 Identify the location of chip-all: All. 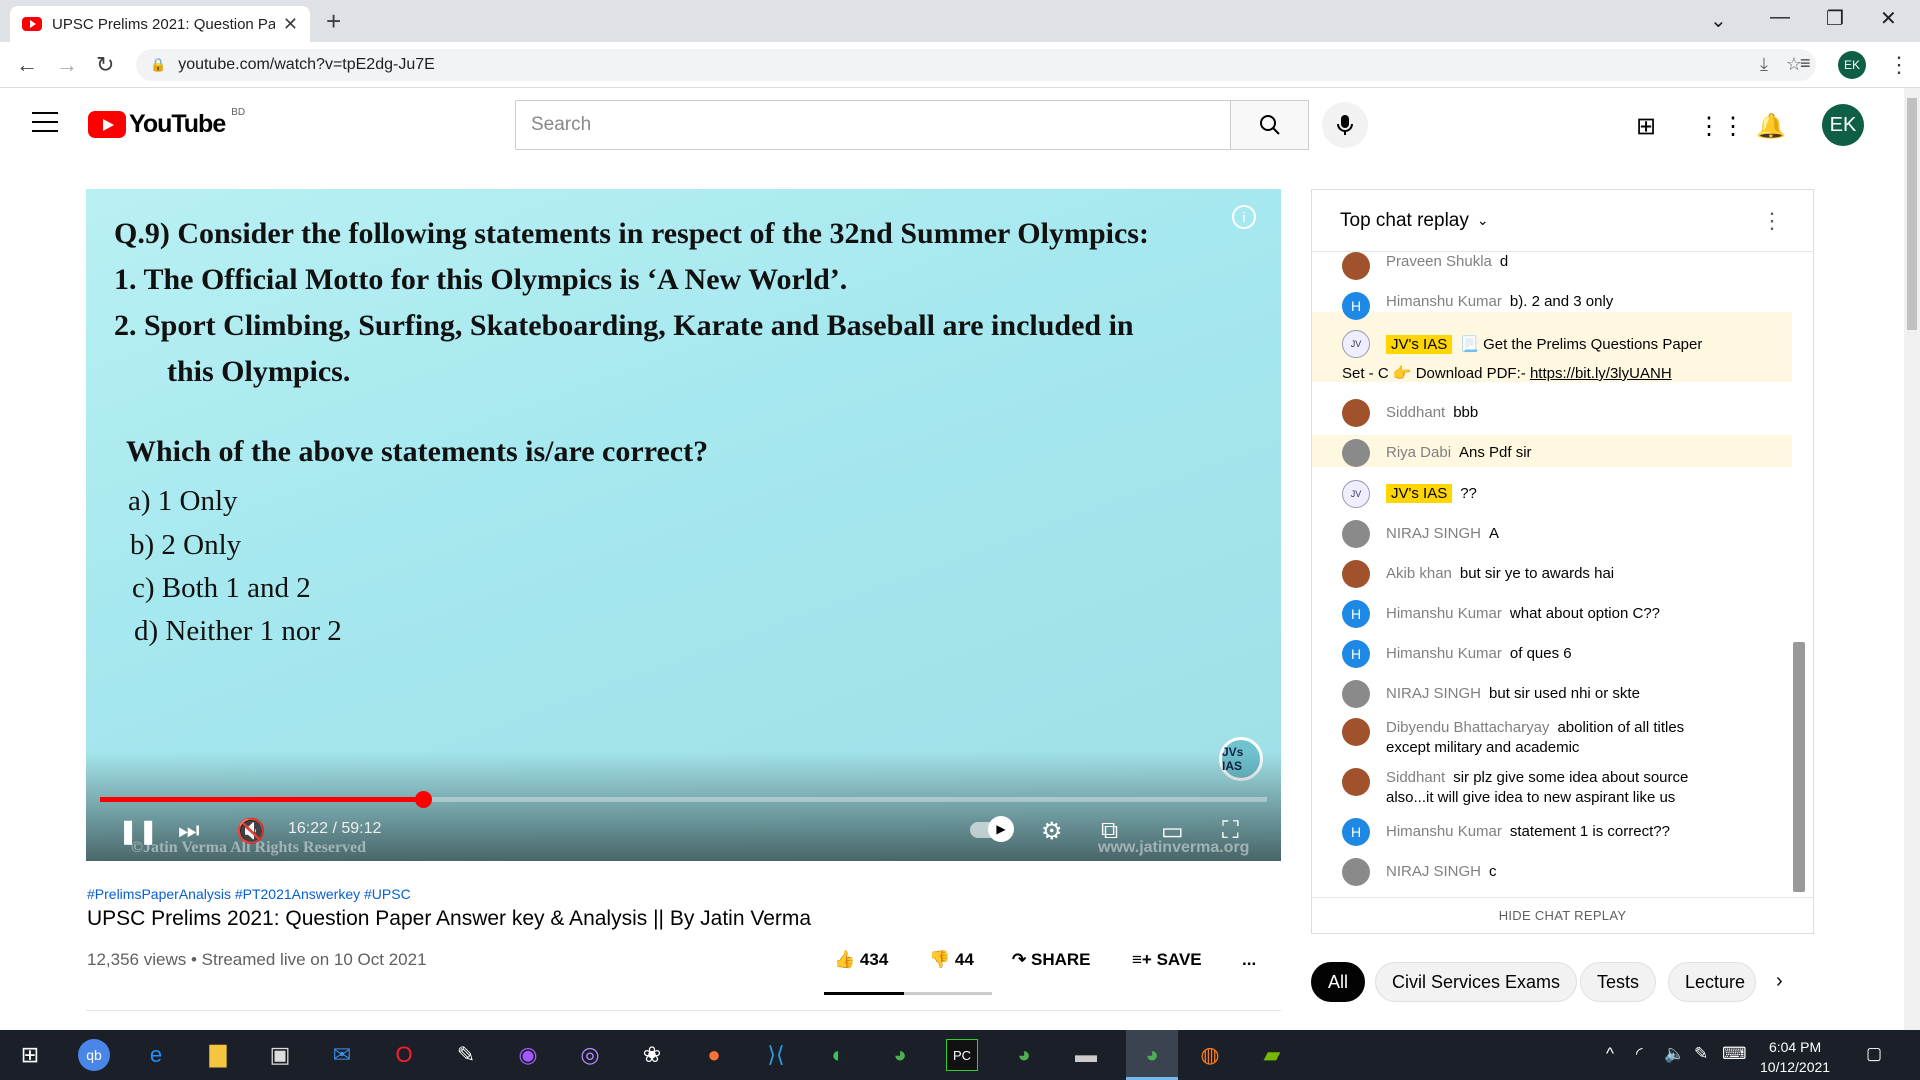
(1338, 982).